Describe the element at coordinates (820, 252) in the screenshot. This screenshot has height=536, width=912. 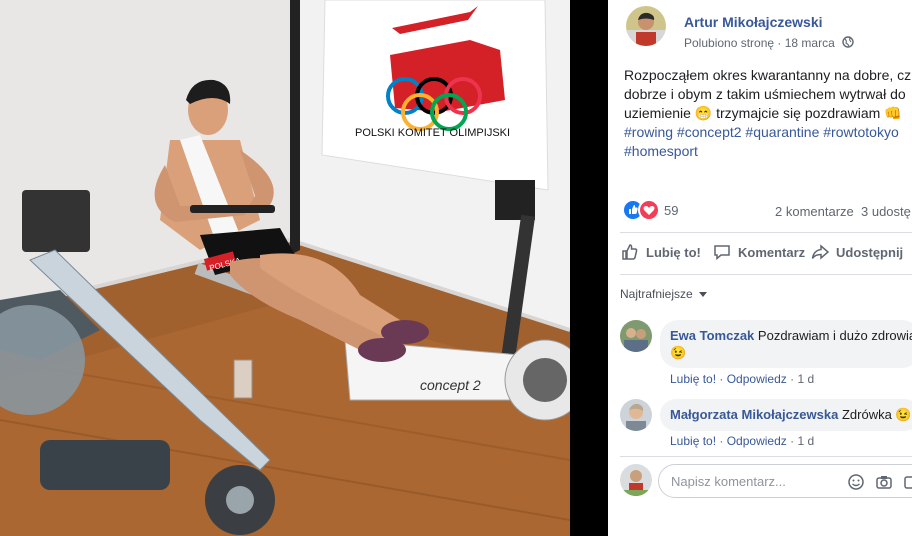
I see `share-icon` at that location.